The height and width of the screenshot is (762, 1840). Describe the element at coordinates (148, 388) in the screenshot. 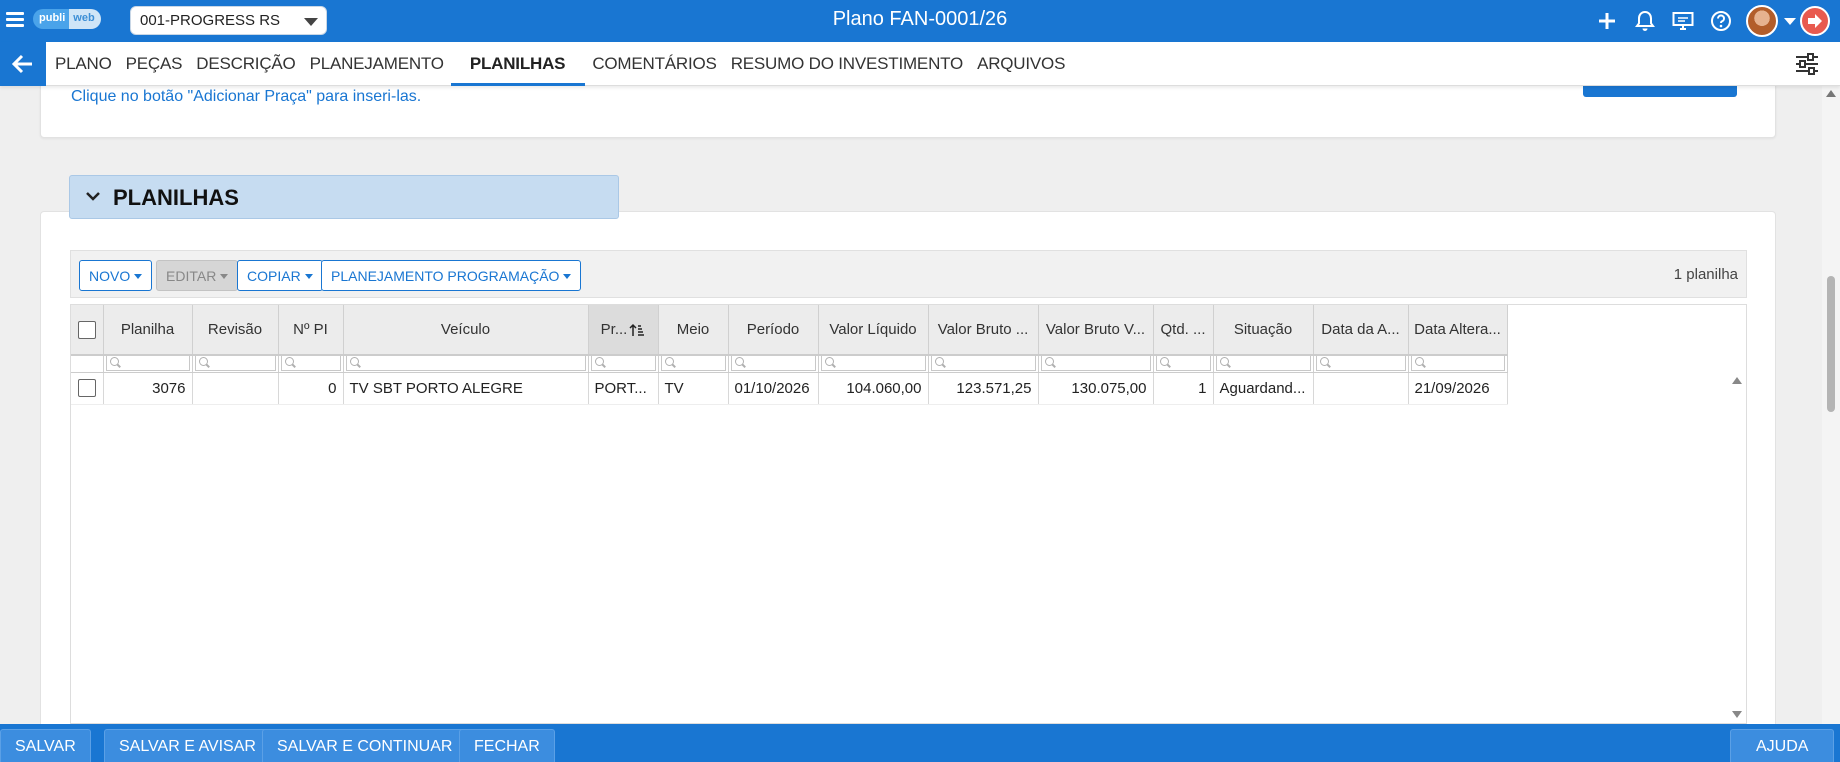

I see `cell-planilha: 3076` at that location.